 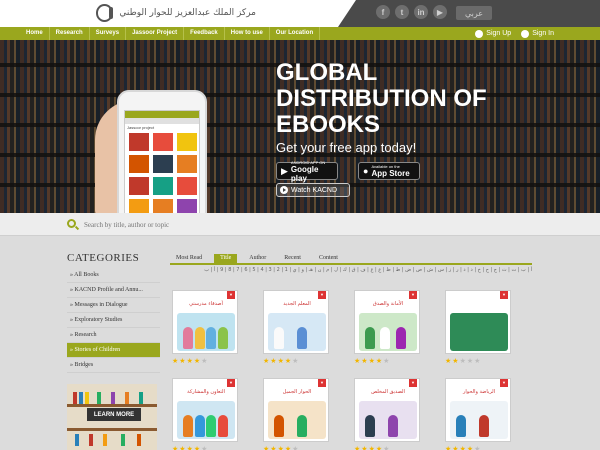 I want to click on book-cover: ▼ الرياضة والحوار, so click(x=478, y=410).